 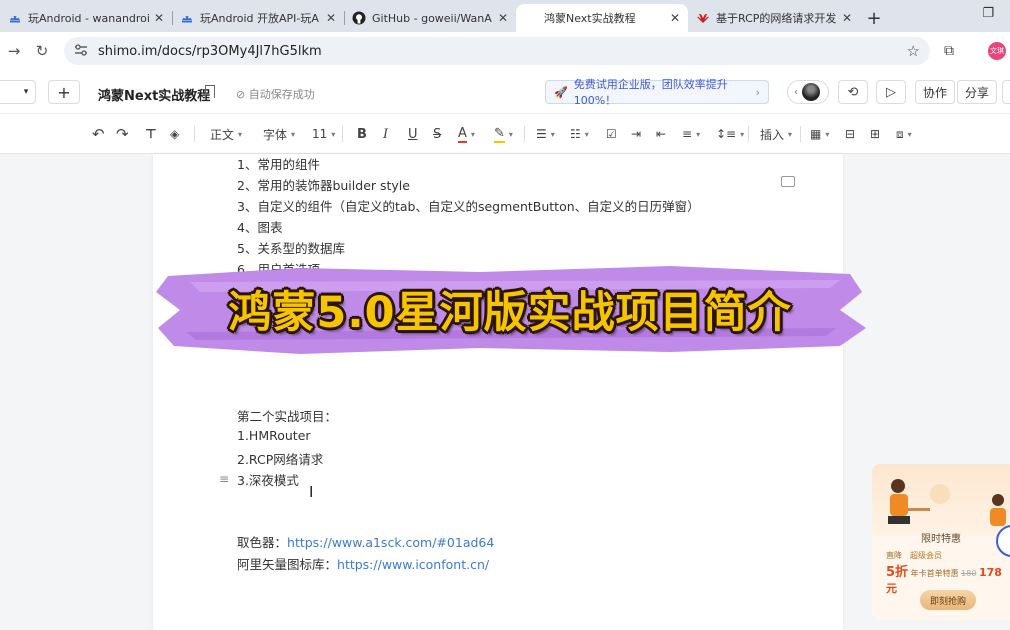 I want to click on doc-line: 1.HMRouter, so click(x=274, y=435).